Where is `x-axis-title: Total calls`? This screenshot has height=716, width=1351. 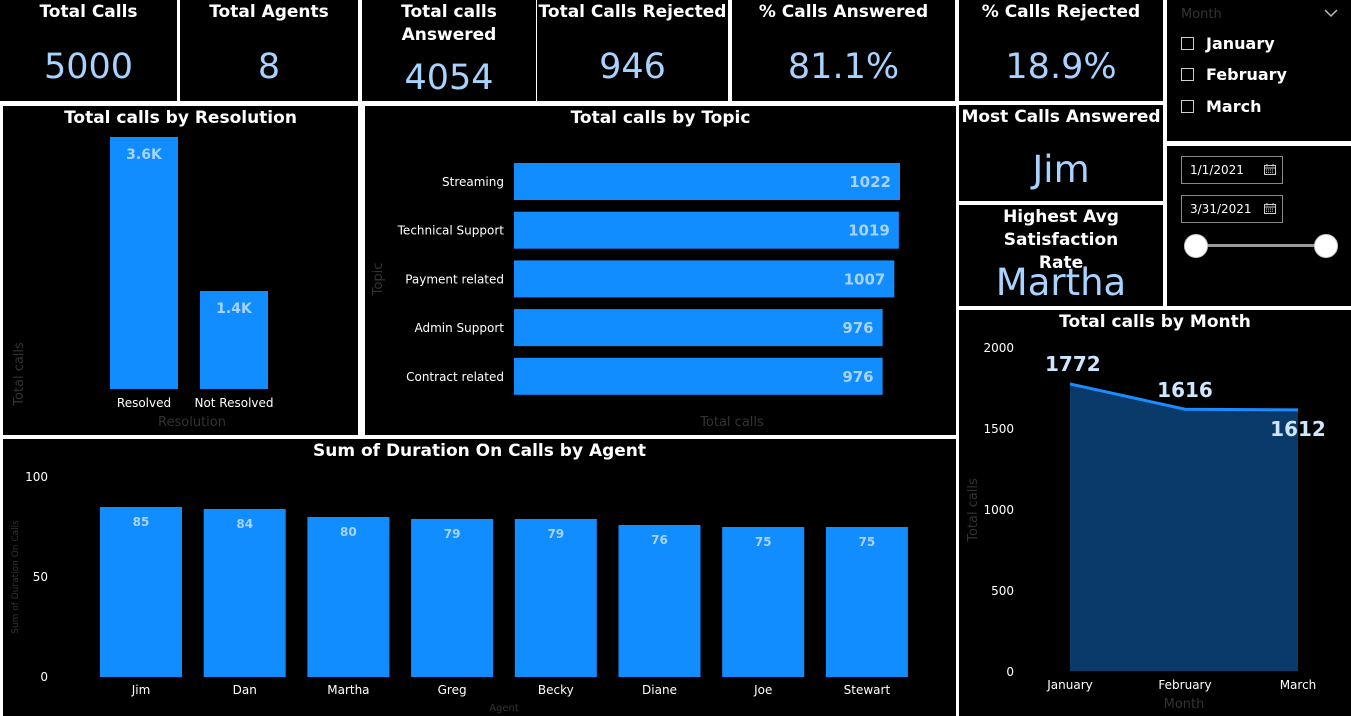
x-axis-title: Total calls is located at coordinates (731, 422).